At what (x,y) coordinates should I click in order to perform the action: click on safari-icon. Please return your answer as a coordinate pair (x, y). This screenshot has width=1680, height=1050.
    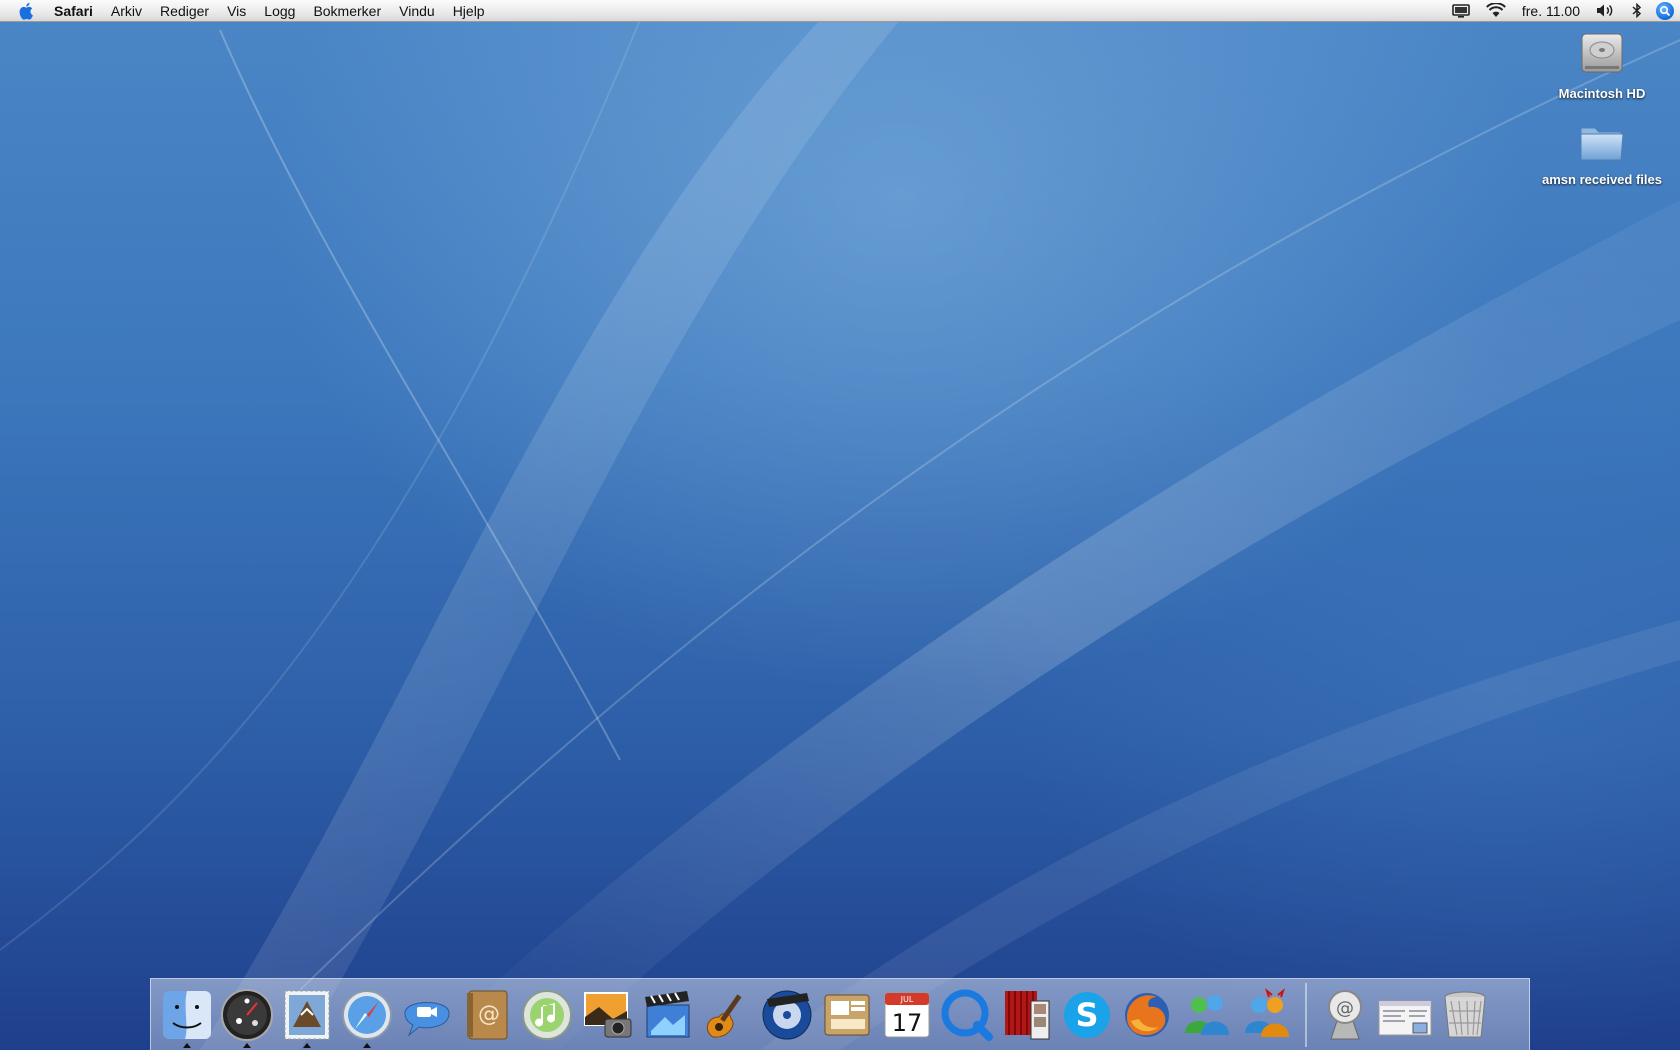
    Looking at the image, I should click on (367, 1014).